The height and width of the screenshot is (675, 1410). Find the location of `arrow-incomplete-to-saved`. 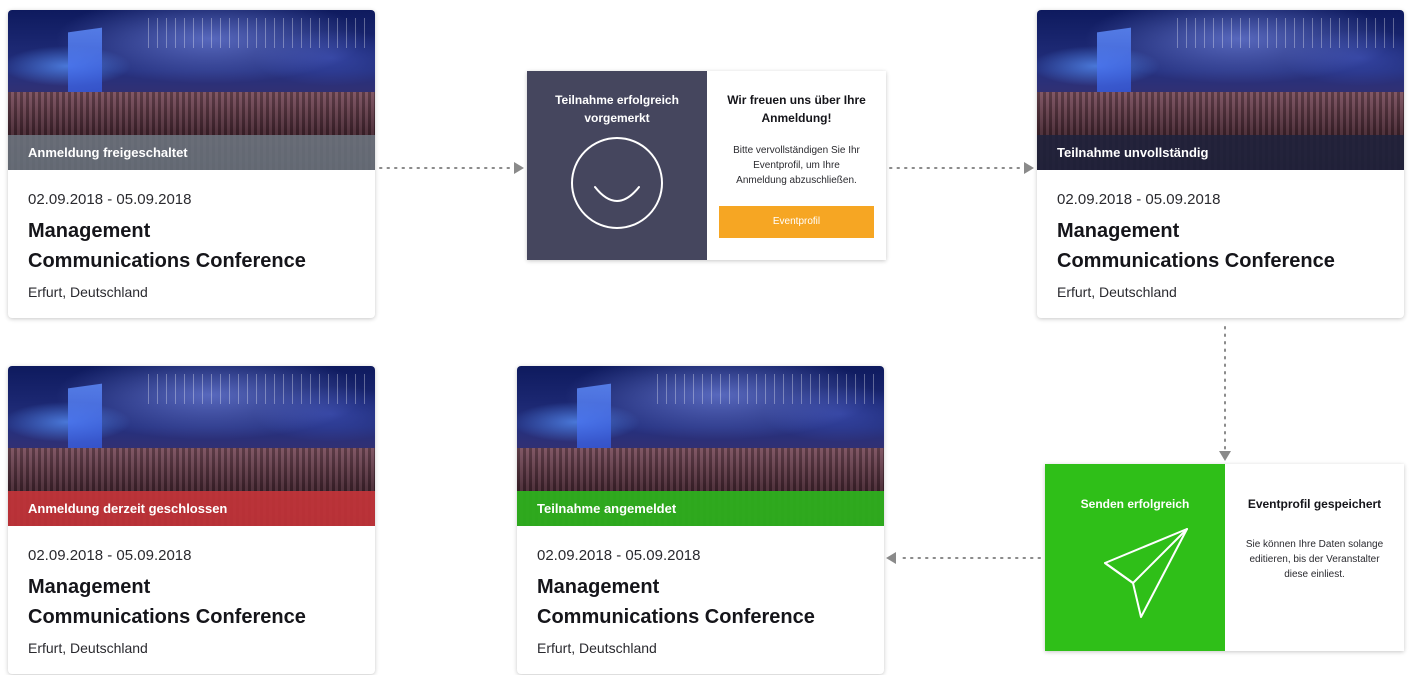

arrow-incomplete-to-saved is located at coordinates (1225, 393).